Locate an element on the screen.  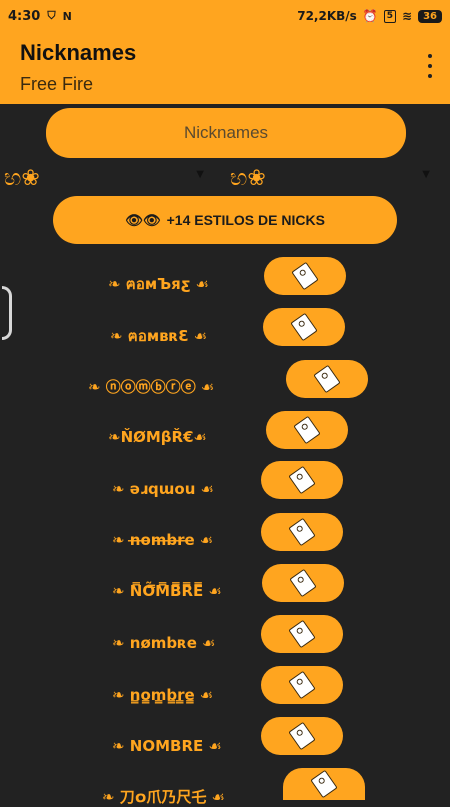
app-title: Nicknames is located at coordinates (78, 52).